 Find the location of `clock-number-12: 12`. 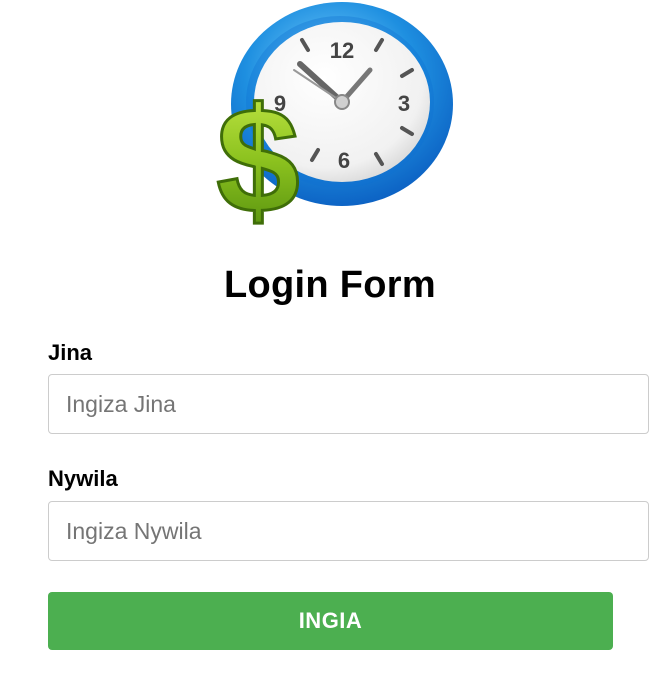

clock-number-12: 12 is located at coordinates (342, 50).